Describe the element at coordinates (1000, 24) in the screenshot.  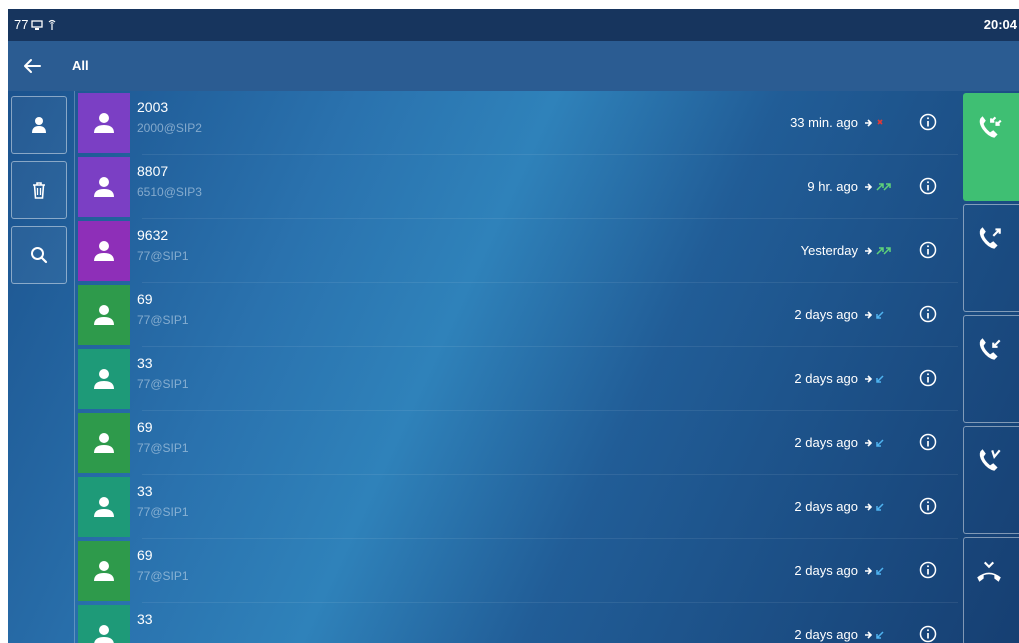
I see `clock: 20:04` at that location.